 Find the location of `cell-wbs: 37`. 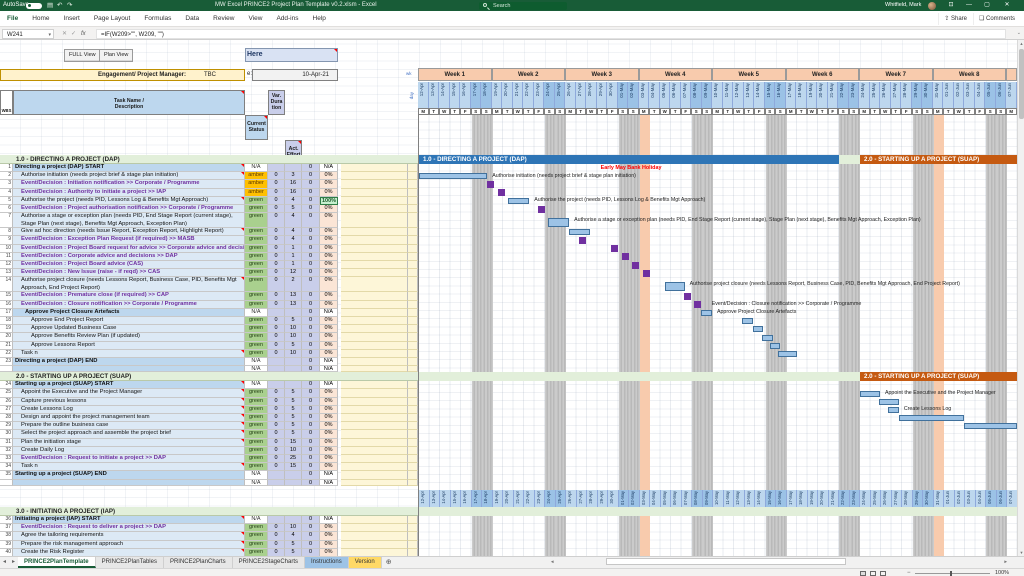

cell-wbs: 37 is located at coordinates (6, 528).